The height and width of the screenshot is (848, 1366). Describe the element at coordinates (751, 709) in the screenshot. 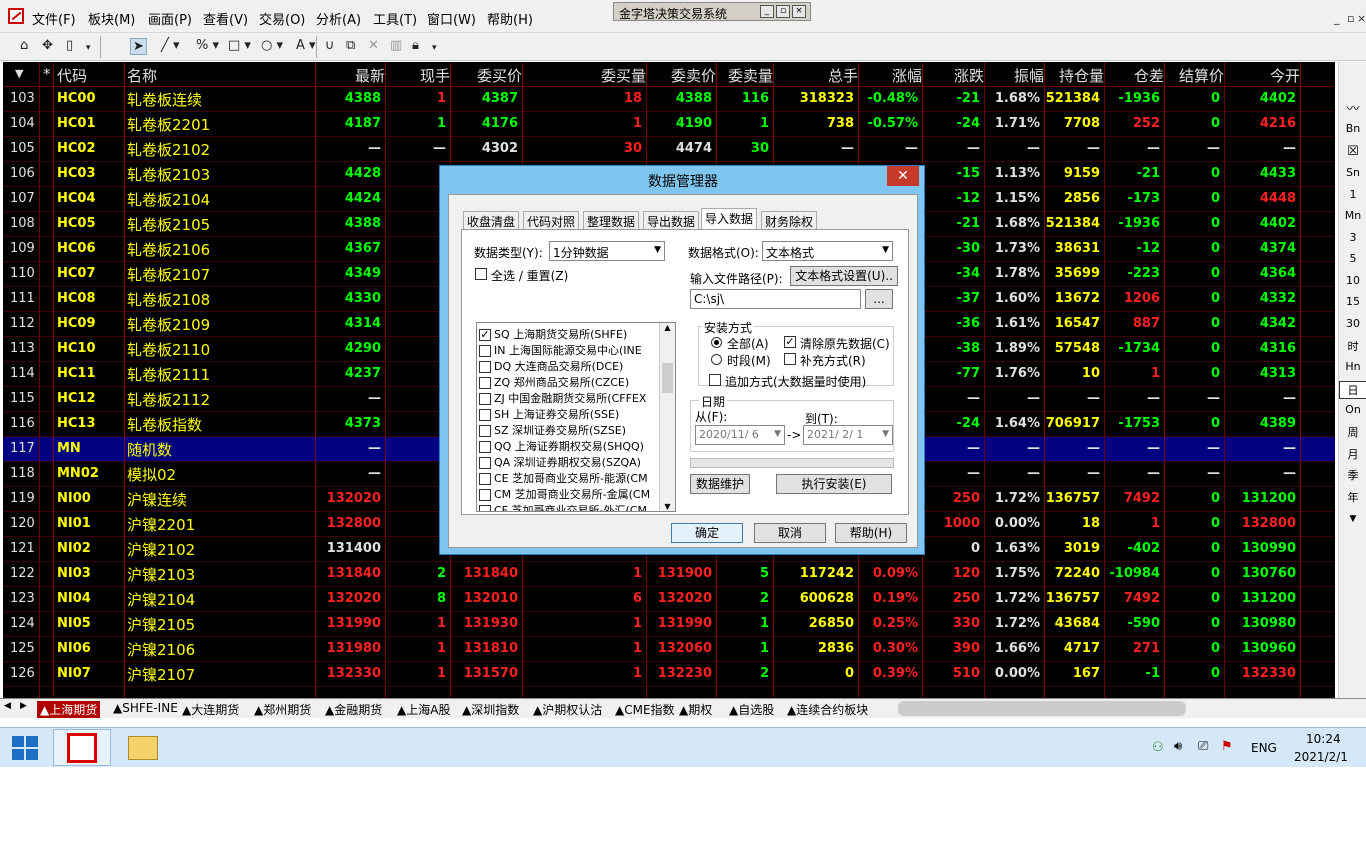

I see `tab-watchlist: ▲自选股` at that location.